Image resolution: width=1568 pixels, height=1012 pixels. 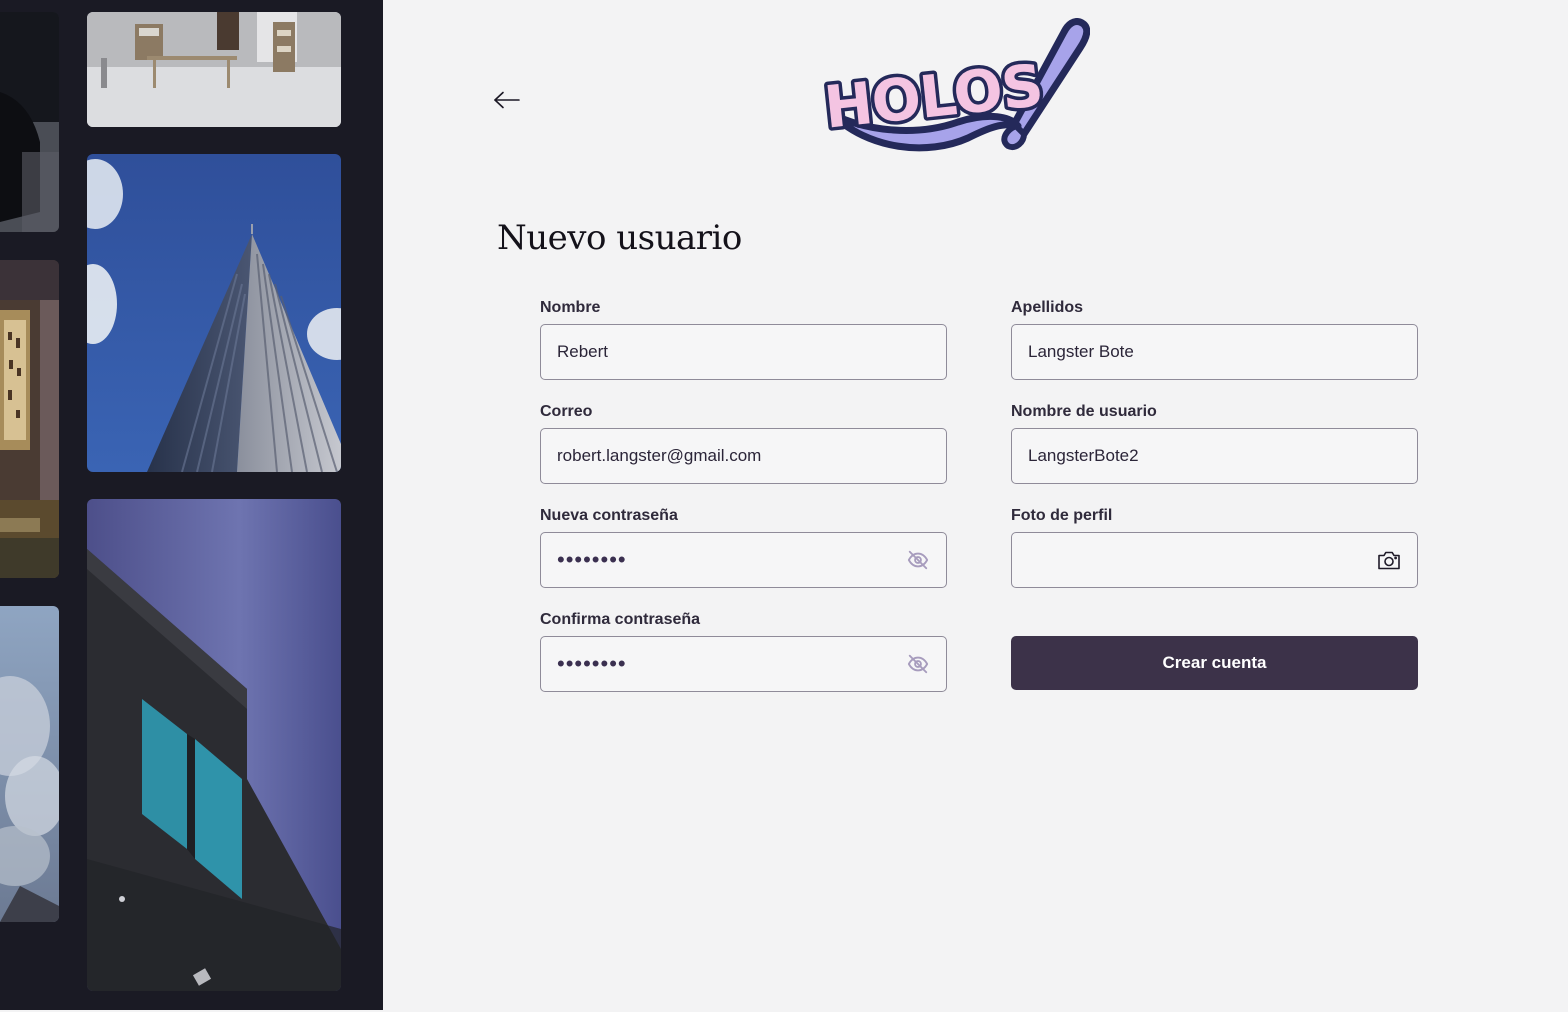 What do you see at coordinates (214, 745) in the screenshot?
I see `building-facade-photo` at bounding box center [214, 745].